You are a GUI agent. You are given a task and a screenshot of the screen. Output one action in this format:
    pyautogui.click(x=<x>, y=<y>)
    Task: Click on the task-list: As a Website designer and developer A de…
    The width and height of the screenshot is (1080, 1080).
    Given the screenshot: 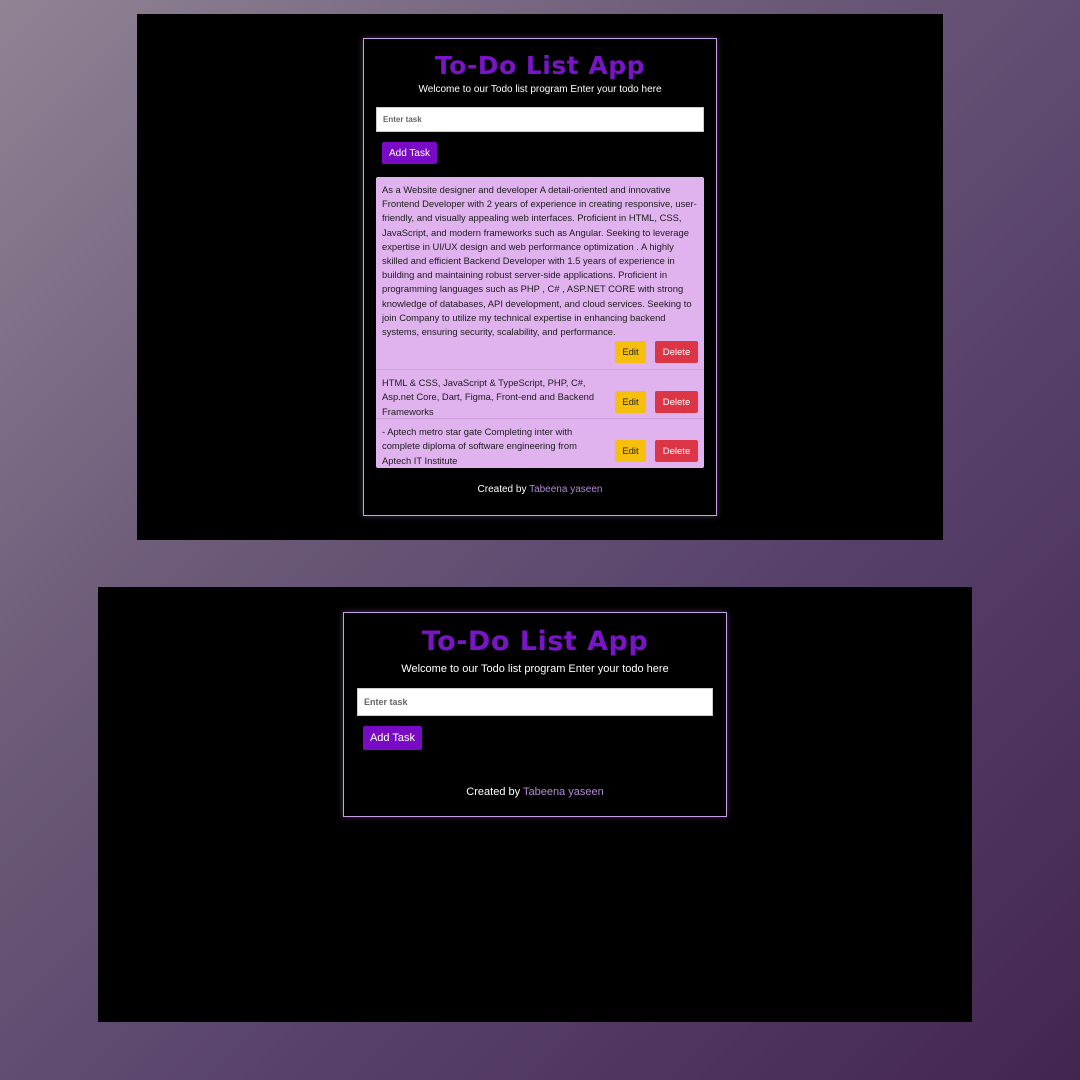 What is the action you would take?
    pyautogui.click(x=540, y=323)
    